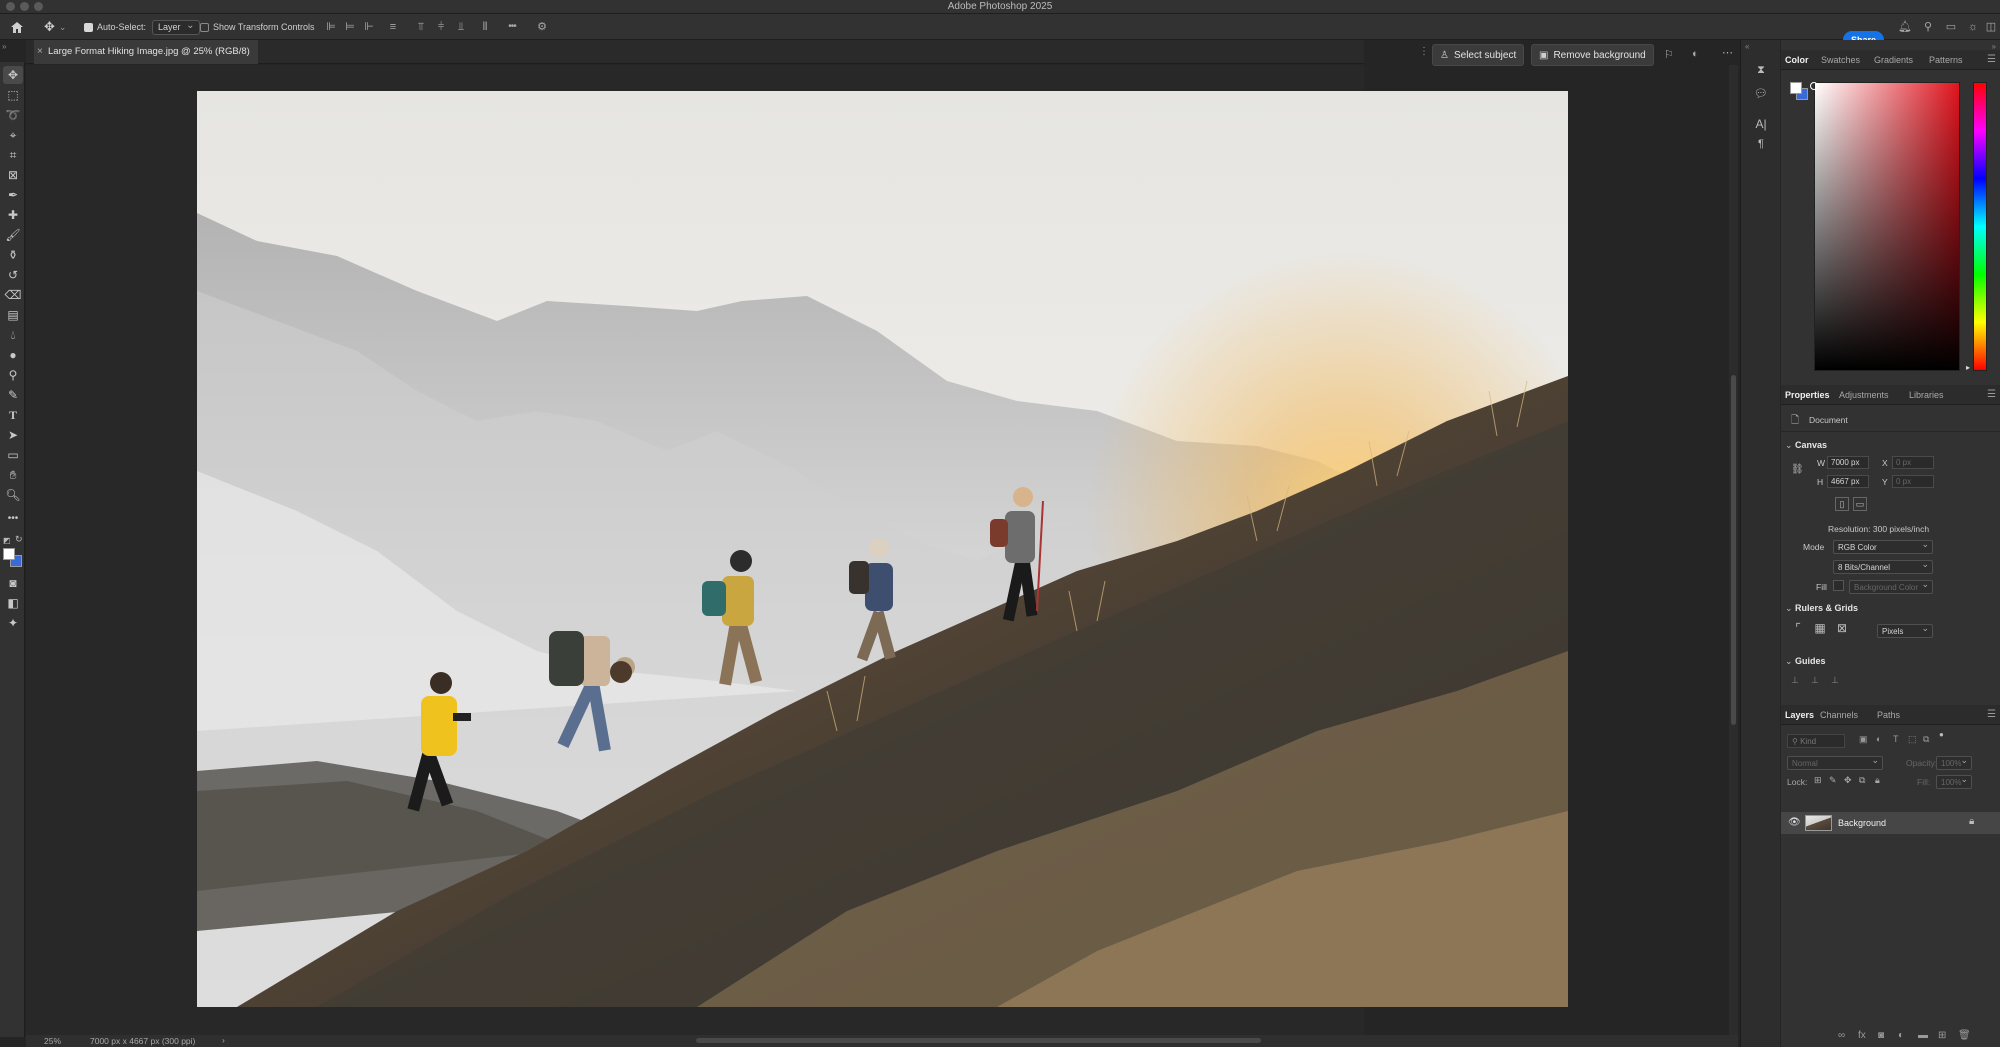 This screenshot has height=1047, width=2000. What do you see at coordinates (1926, 395) in the screenshot?
I see `tab-libraries: Libraries` at bounding box center [1926, 395].